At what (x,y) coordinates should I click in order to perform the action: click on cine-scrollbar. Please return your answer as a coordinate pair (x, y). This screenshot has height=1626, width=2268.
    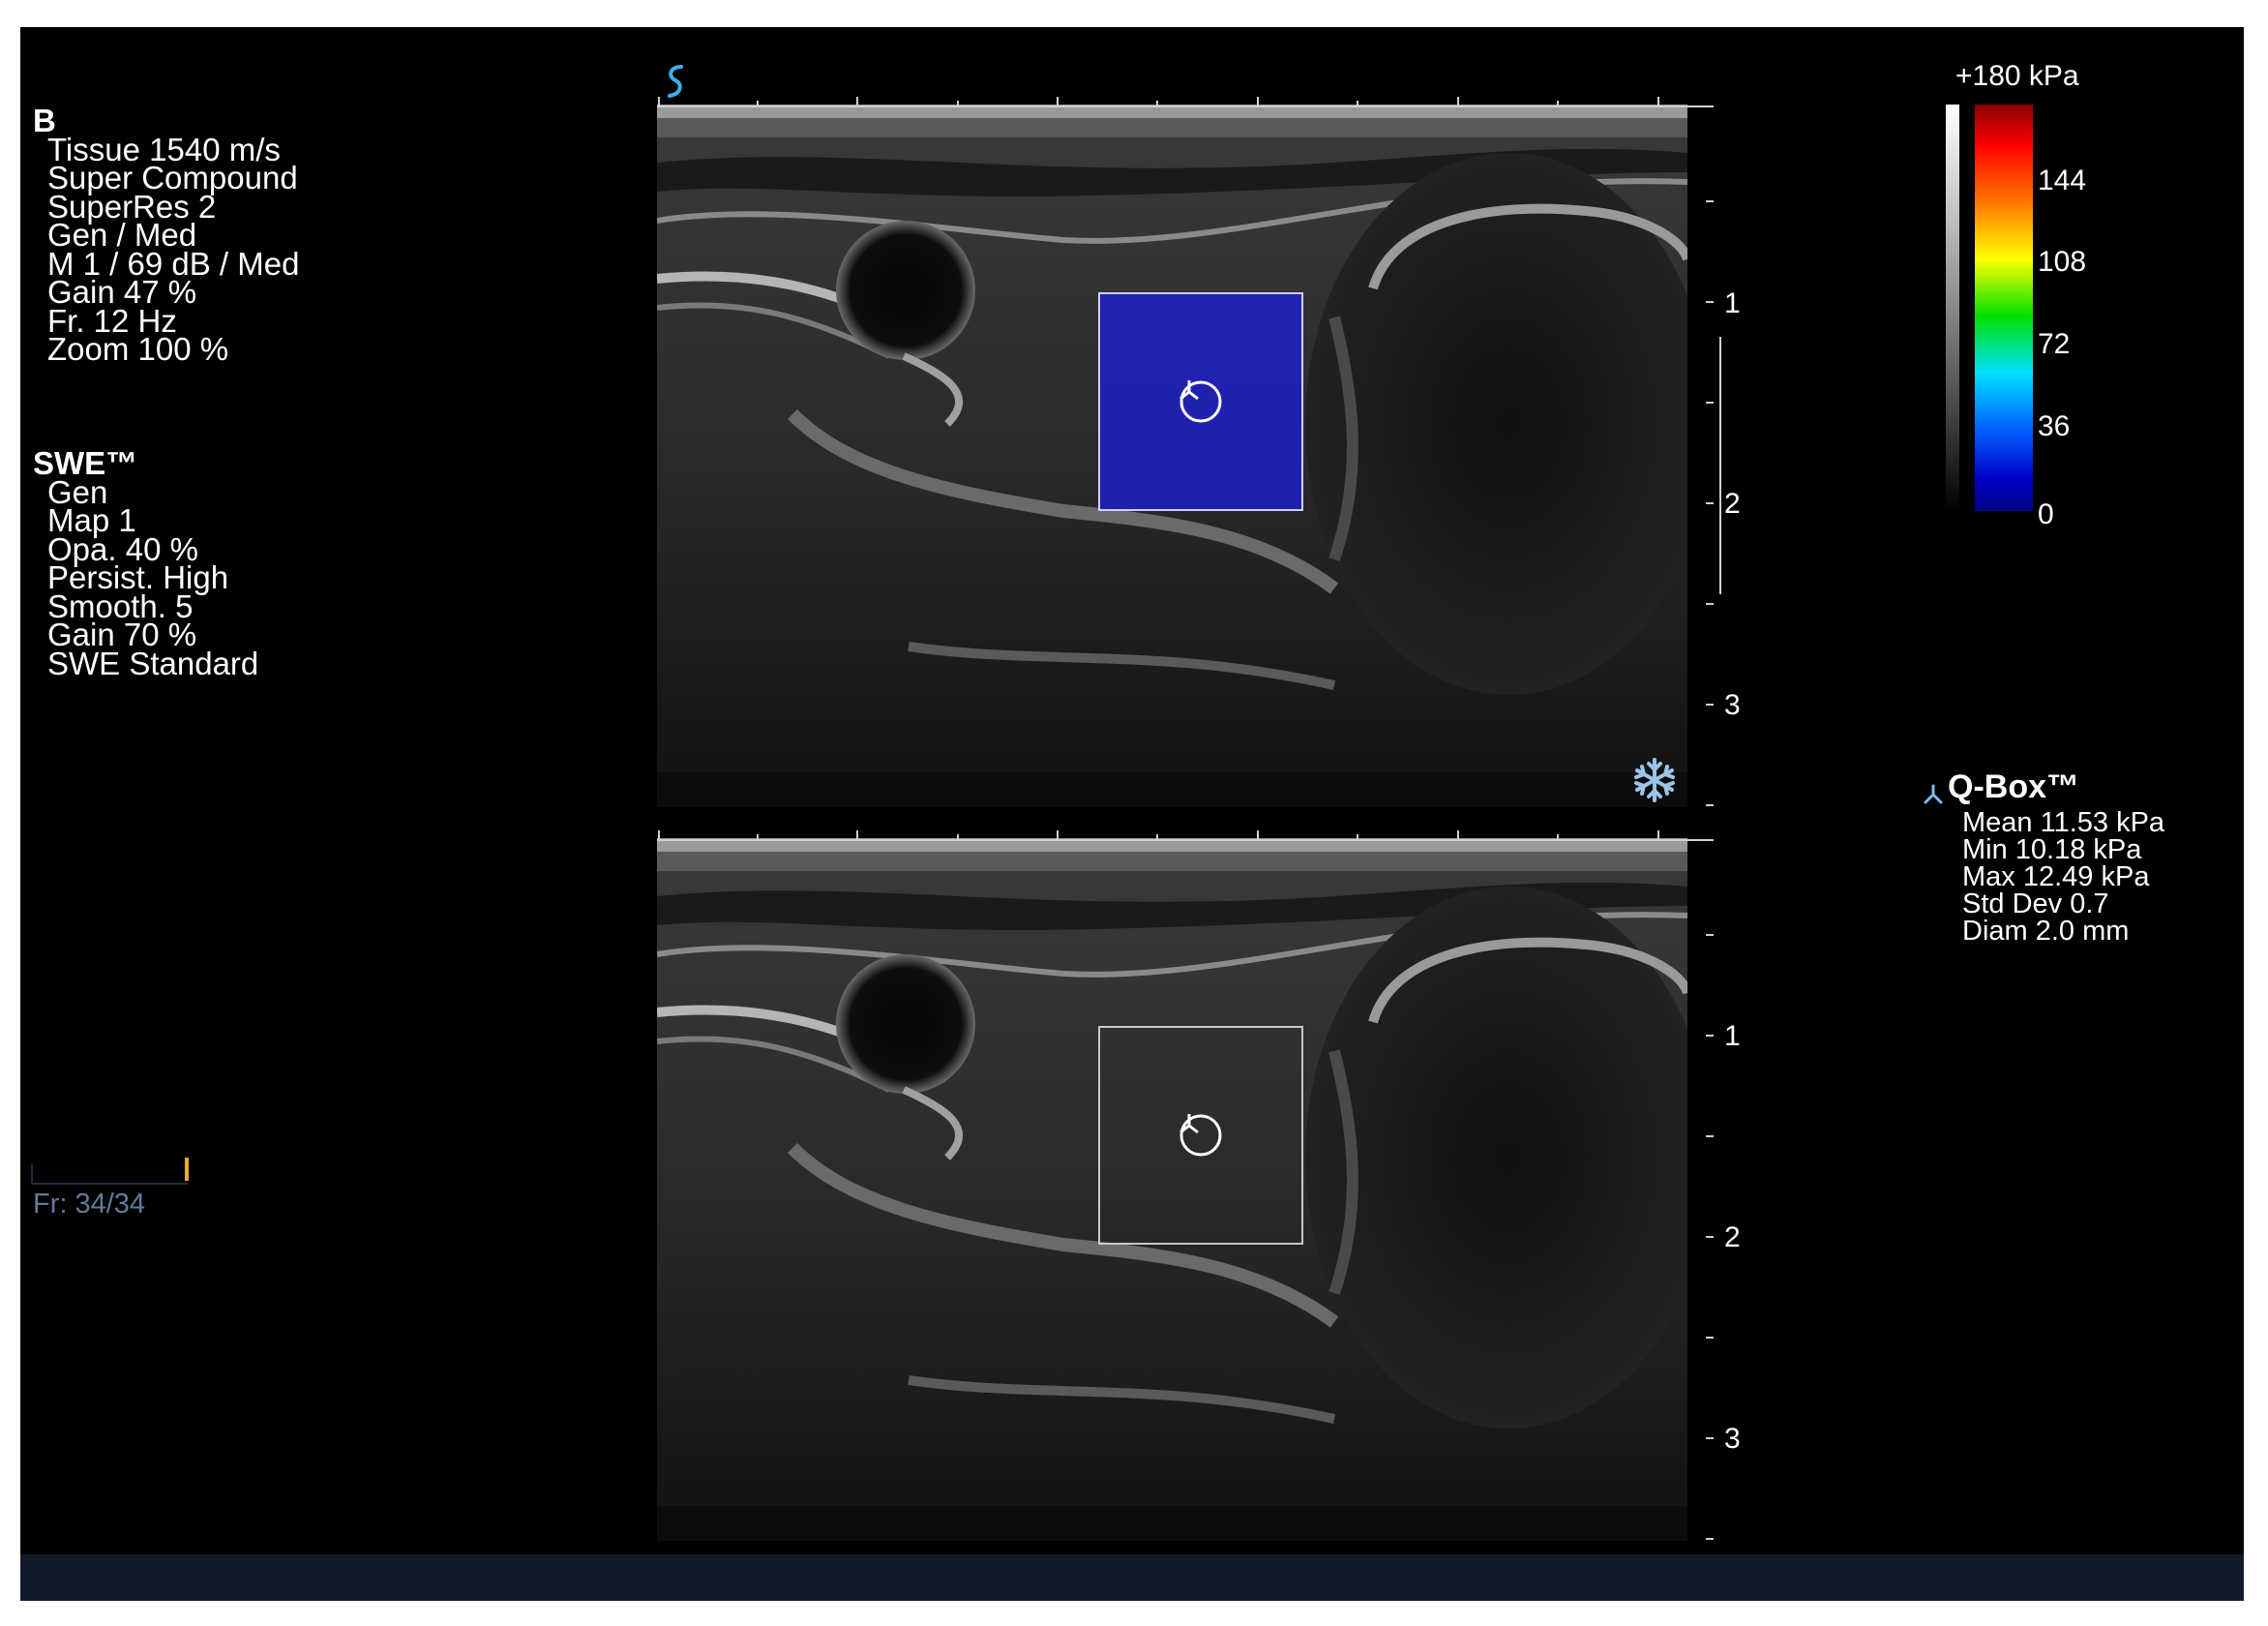
    Looking at the image, I should click on (109, 1174).